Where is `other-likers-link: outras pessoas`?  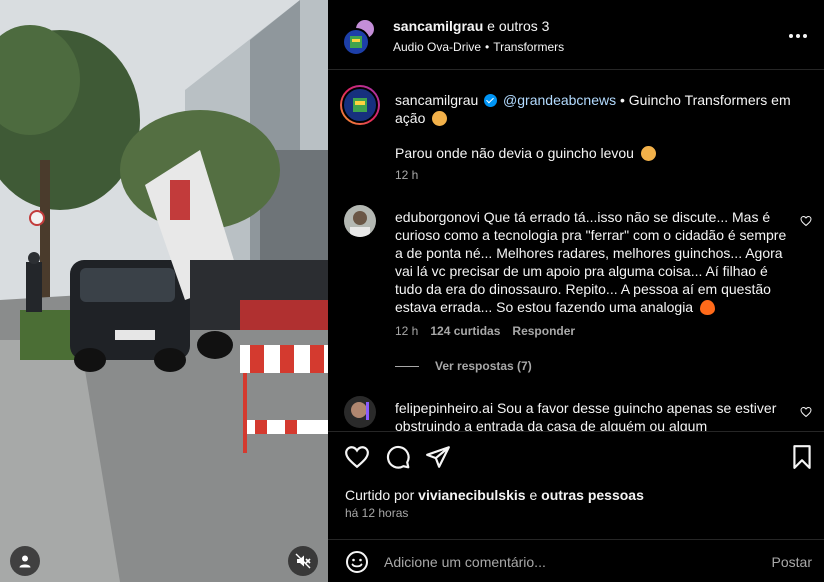
other-likers-link: outras pessoas is located at coordinates (592, 495).